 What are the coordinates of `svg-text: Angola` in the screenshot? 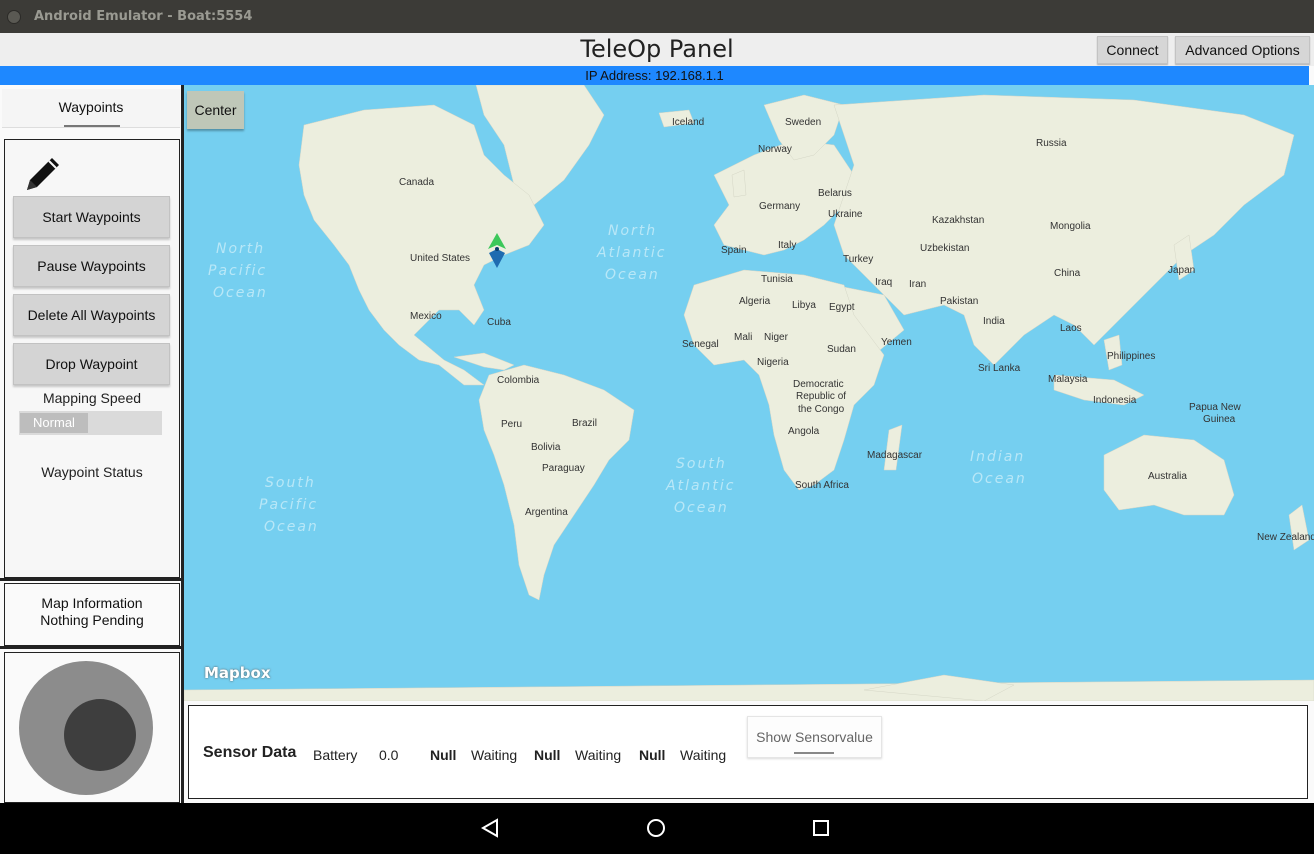 It's located at (804, 431).